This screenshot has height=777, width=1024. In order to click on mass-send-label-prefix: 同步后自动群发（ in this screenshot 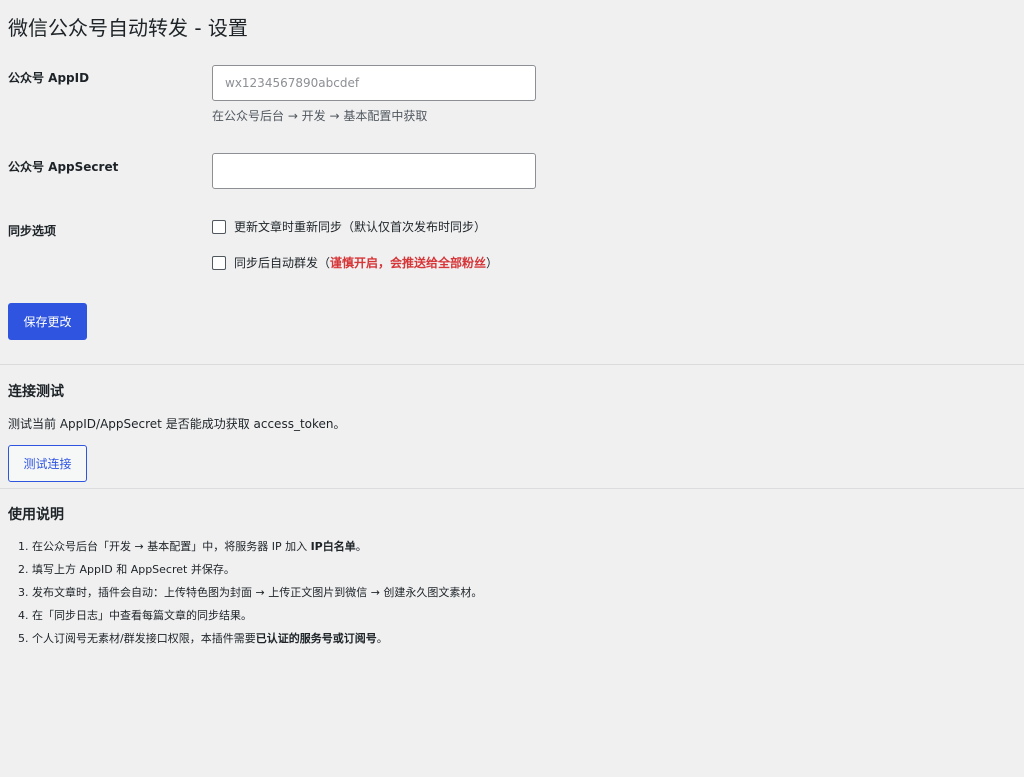, I will do `click(282, 263)`.